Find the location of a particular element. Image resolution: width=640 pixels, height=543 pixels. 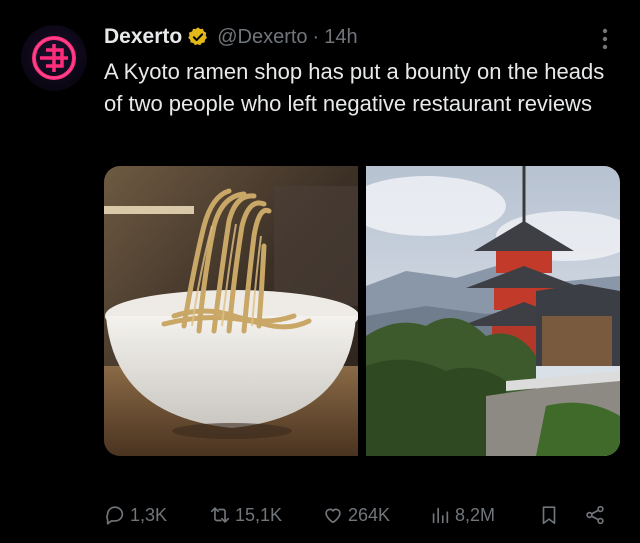

reply-icon is located at coordinates (115, 515).